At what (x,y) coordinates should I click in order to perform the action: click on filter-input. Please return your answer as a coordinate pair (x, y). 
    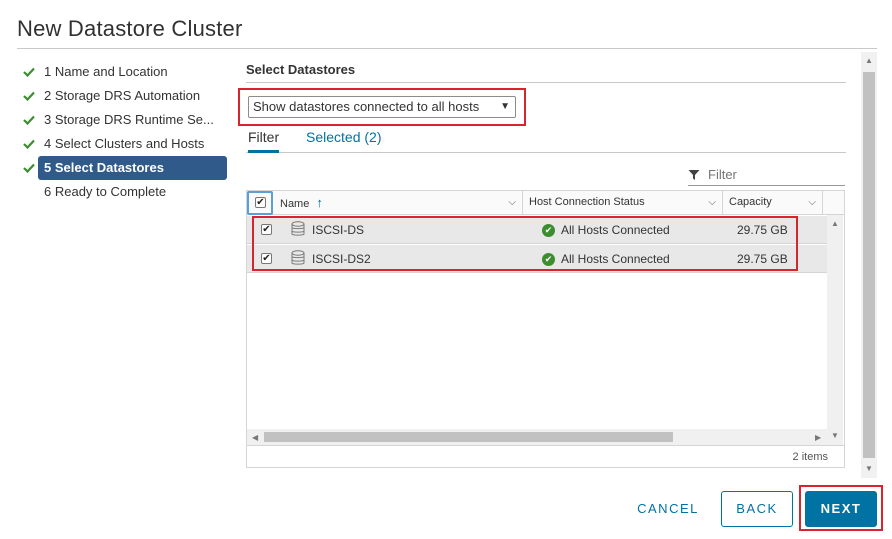
    Looking at the image, I should click on (775, 174).